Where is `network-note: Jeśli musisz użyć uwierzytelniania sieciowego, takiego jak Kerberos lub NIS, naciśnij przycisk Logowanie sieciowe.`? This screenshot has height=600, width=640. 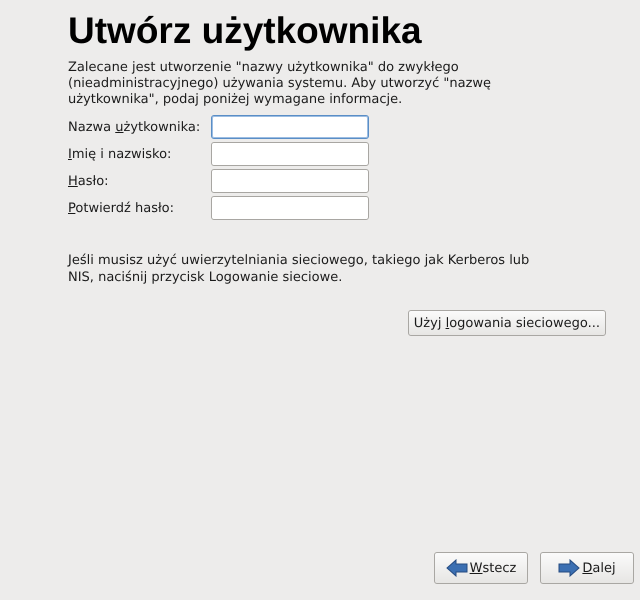
network-note: Jeśli musisz użyć uwierzytelniania sieciowego, takiego jak Kerberos lub NIS, naciśnij przycisk Logowanie sieciowe. is located at coordinates (299, 269).